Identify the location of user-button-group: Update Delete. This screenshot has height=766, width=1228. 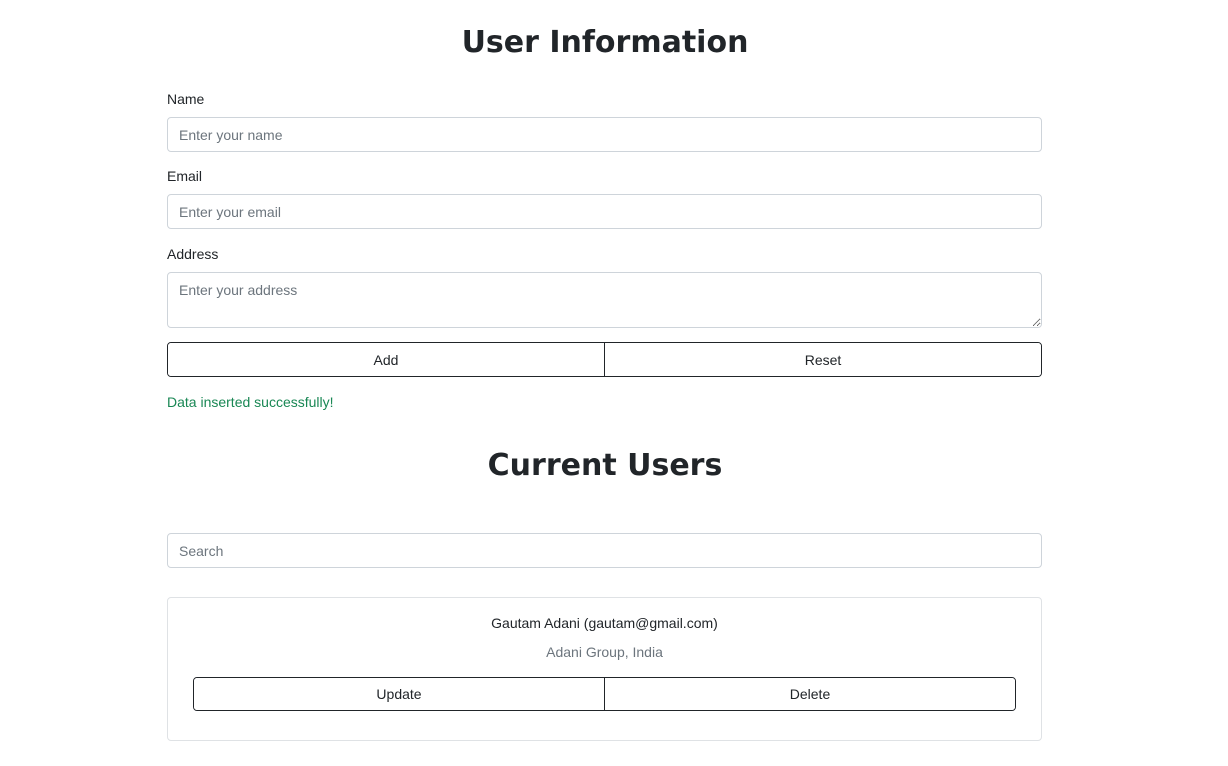
(604, 694).